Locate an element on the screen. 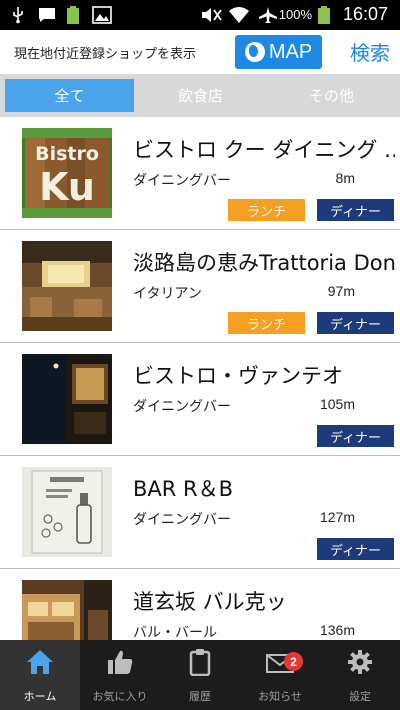  message-icon is located at coordinates (47, 15).